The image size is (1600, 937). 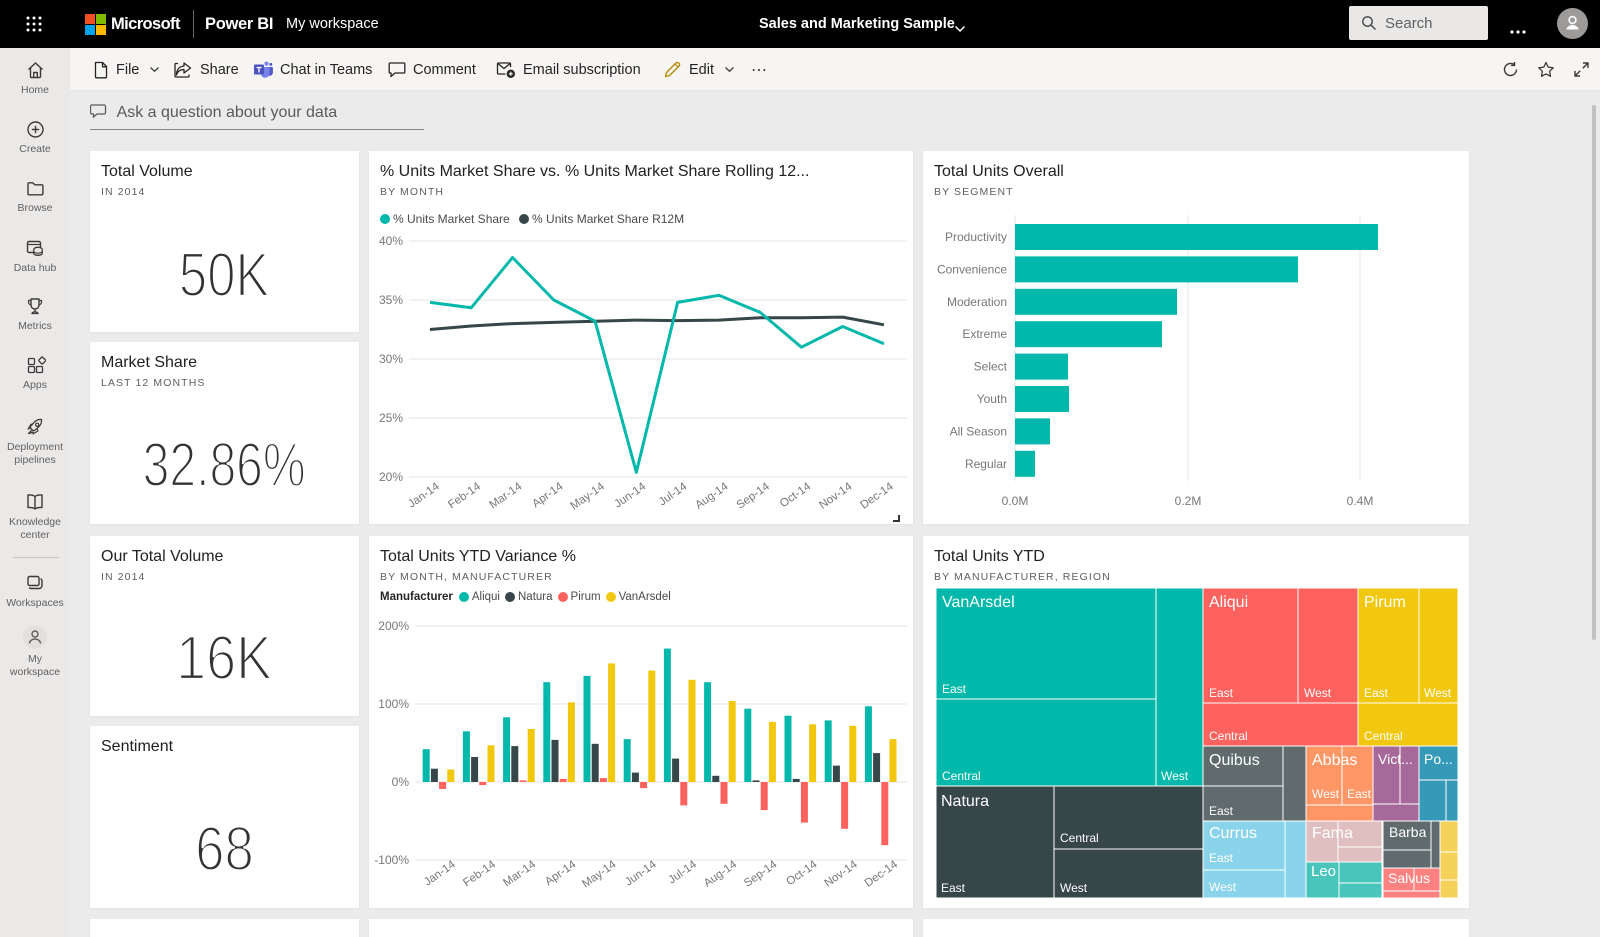 I want to click on svg-text: Quibus, so click(x=1234, y=760).